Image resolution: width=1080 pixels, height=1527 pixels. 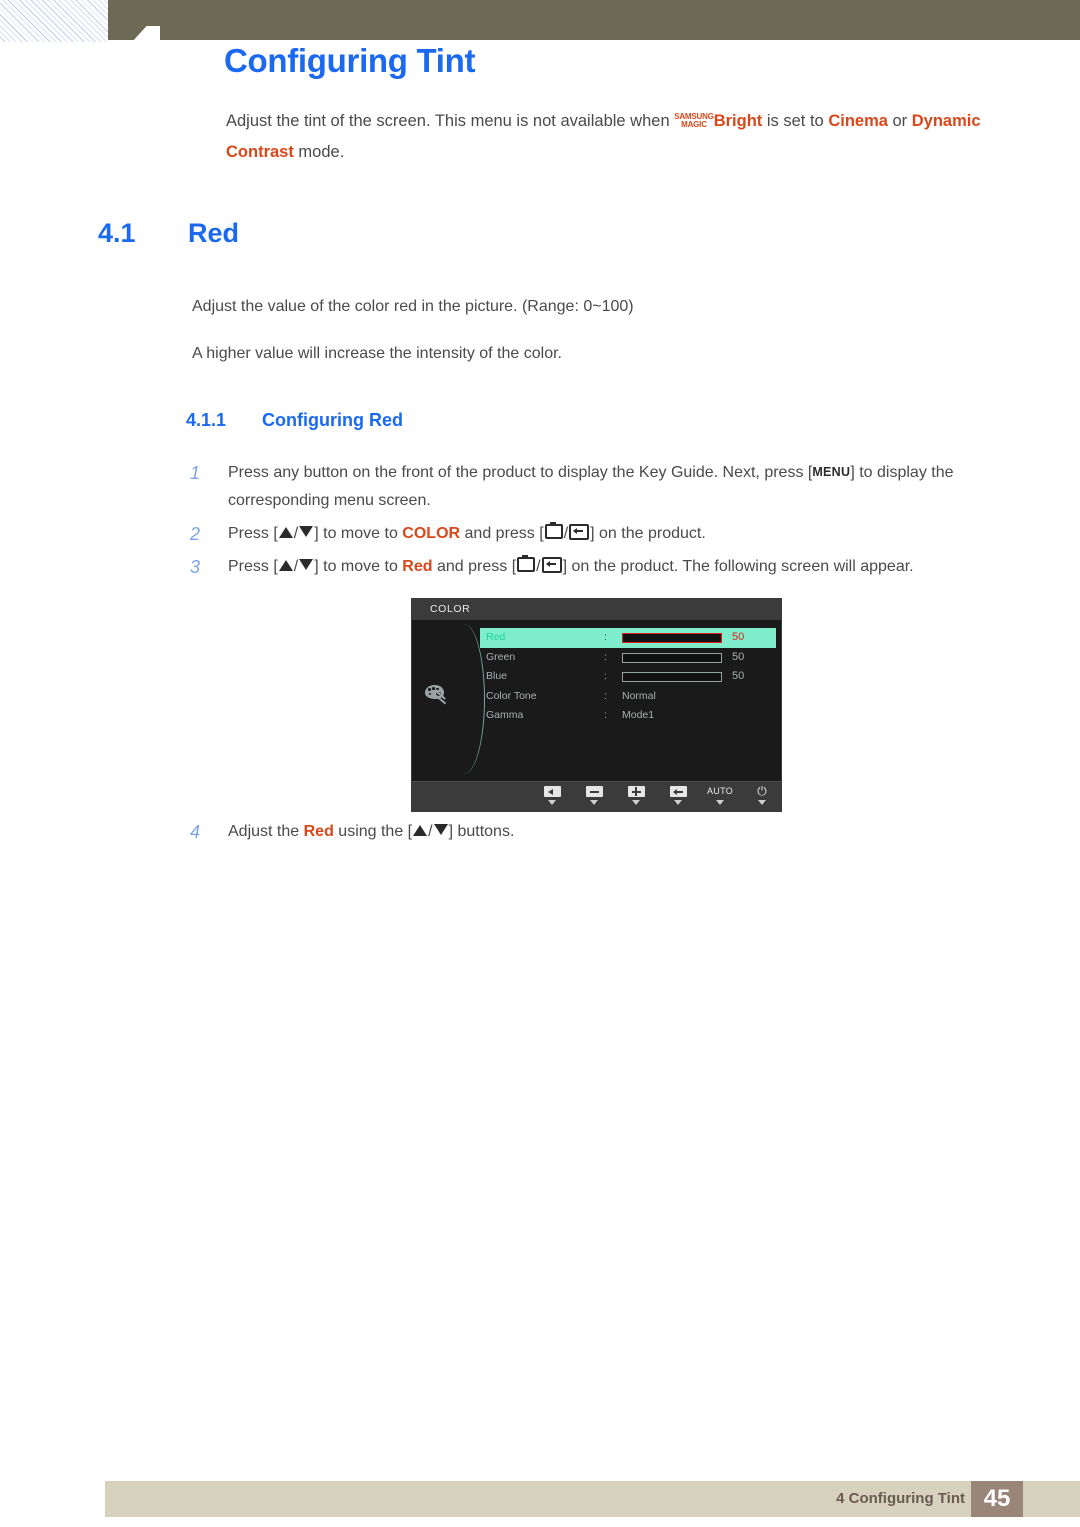 I want to click on osd-row-color-tone-colon: :, so click(x=605, y=695).